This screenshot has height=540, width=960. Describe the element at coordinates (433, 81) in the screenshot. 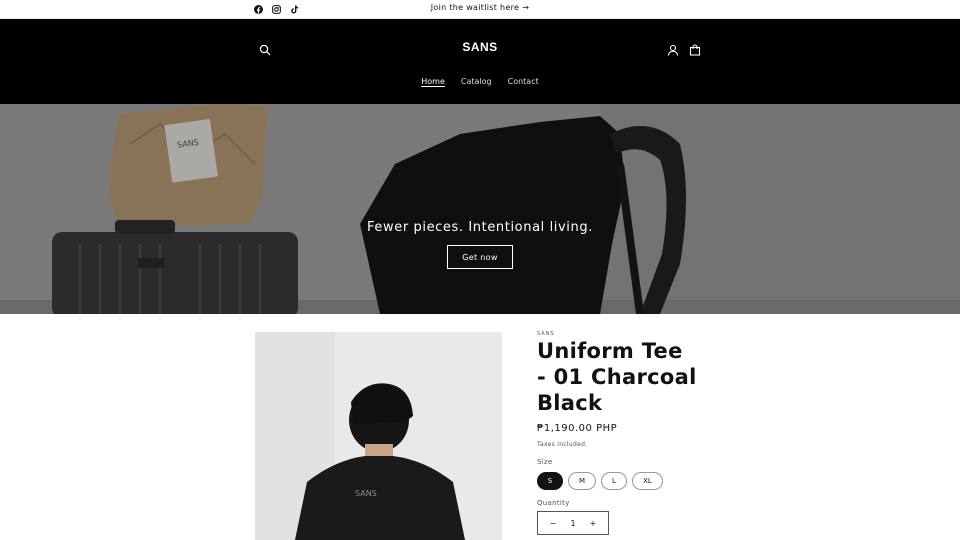

I see `nav-home: Home` at that location.